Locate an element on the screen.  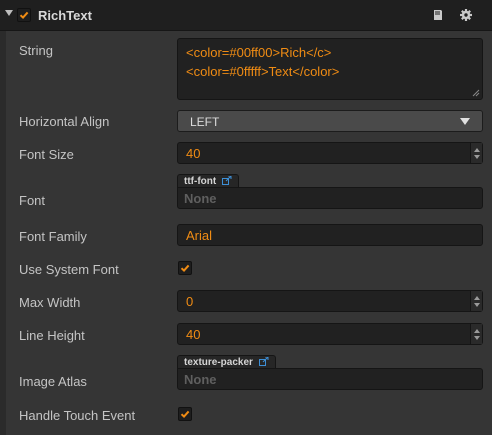
string-line-2: <color=#0fffff>Text</color> is located at coordinates (263, 71).